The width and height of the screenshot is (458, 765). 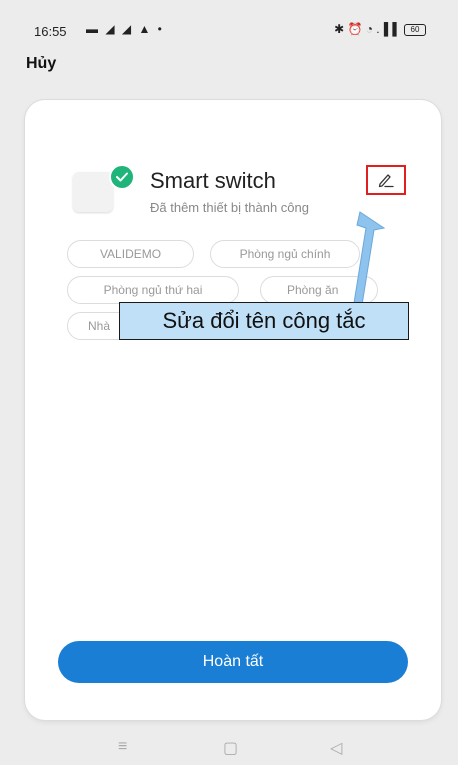 I want to click on battery-icon: 60, so click(x=415, y=29).